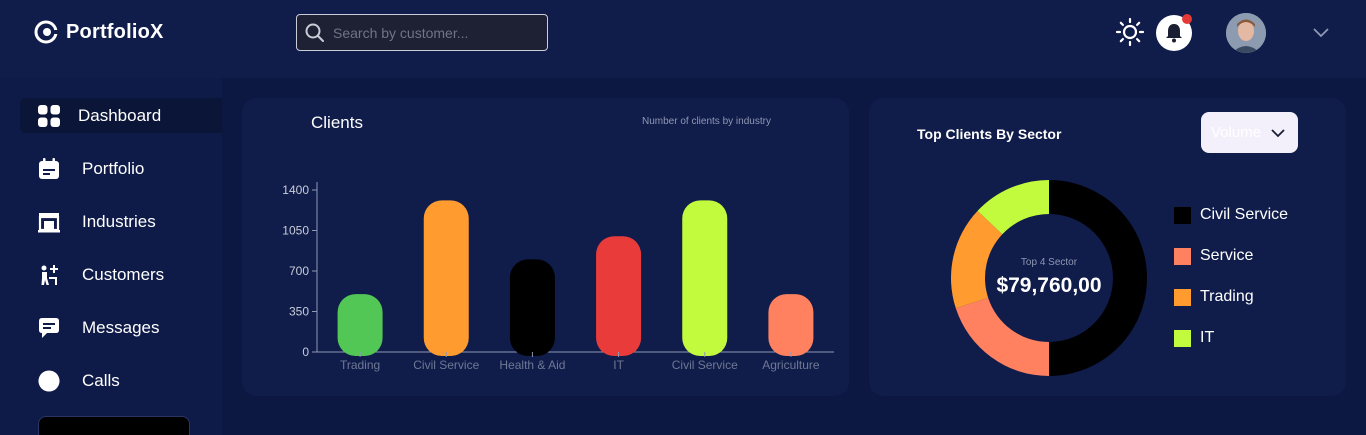 The width and height of the screenshot is (1366, 435). Describe the element at coordinates (49, 328) in the screenshot. I see `chat-icon` at that location.